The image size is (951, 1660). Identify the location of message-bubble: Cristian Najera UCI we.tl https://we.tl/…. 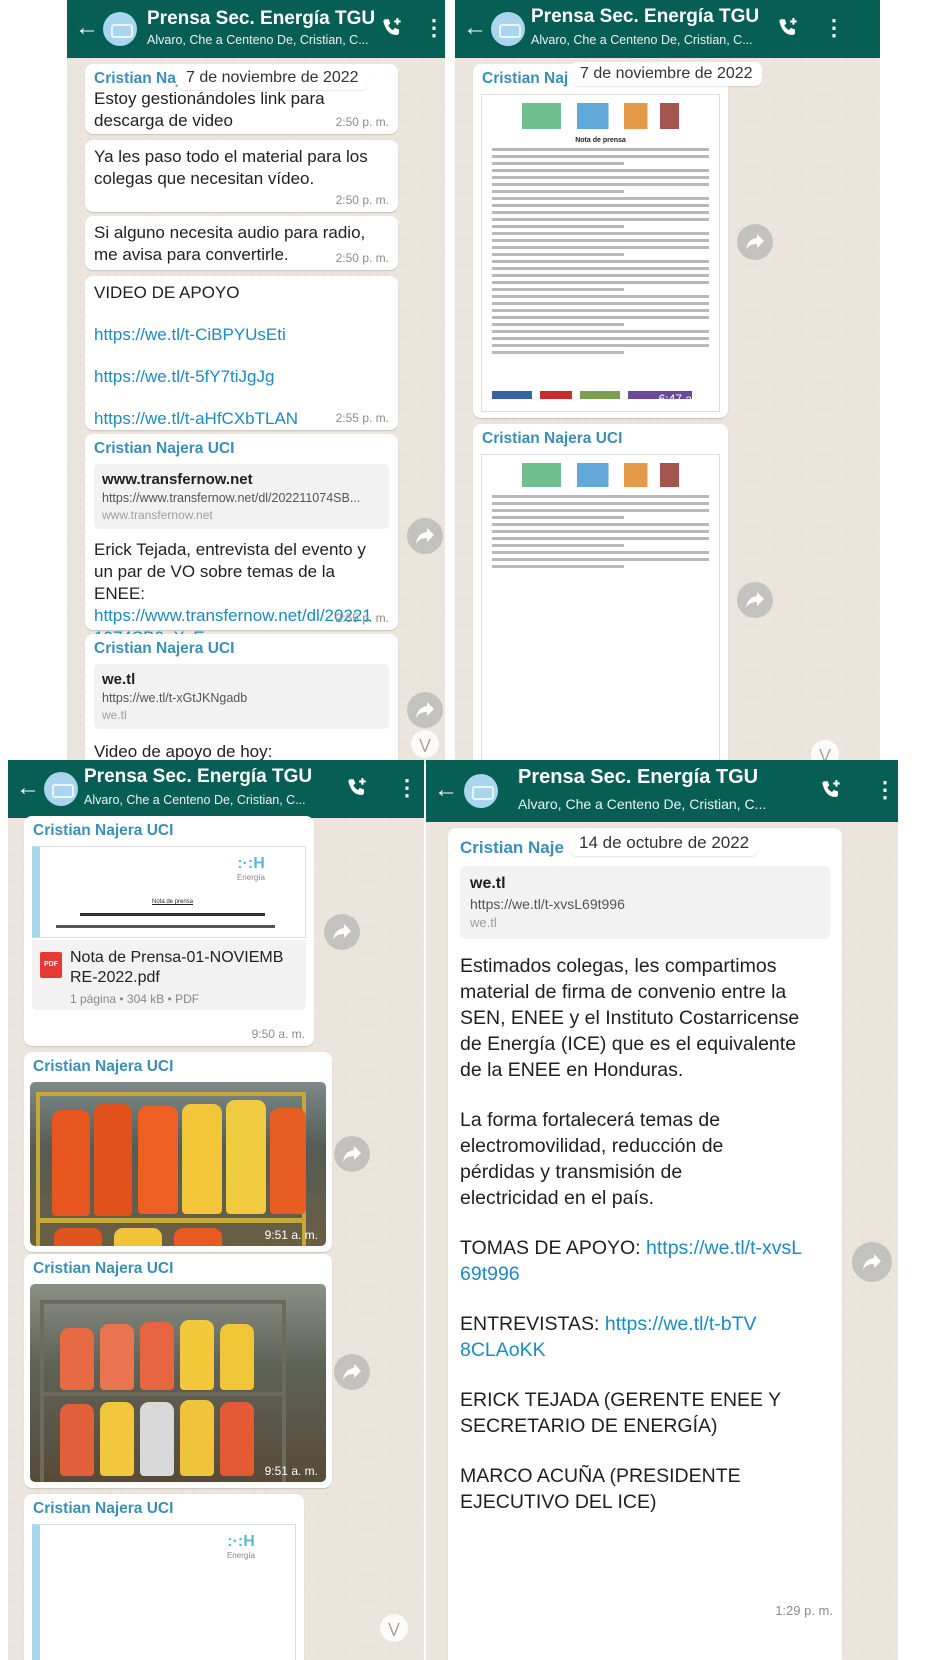
(241, 699).